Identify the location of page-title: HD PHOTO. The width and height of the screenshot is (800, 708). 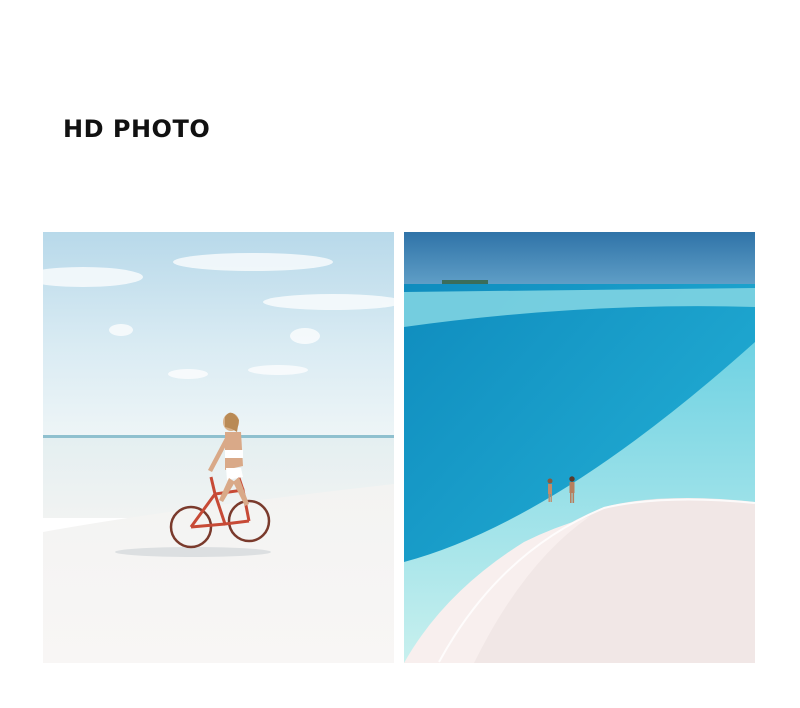
(137, 129).